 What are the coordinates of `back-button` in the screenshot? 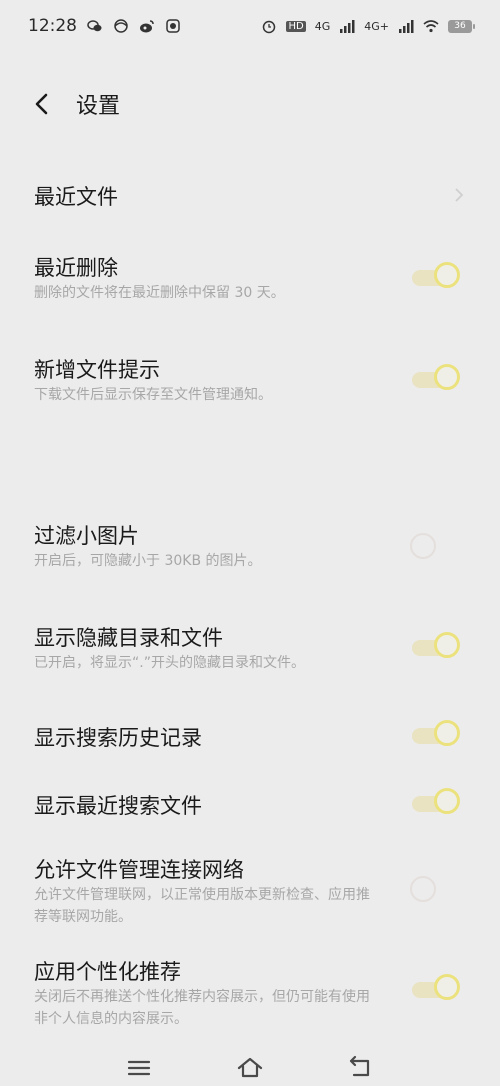 It's located at (42, 104).